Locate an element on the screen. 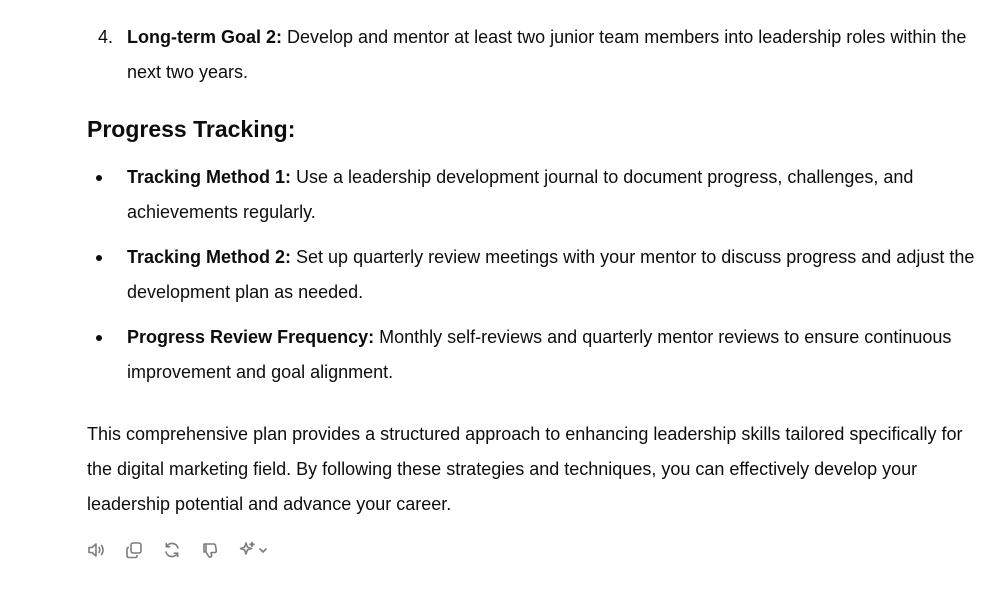  regenerate-button is located at coordinates (172, 550).